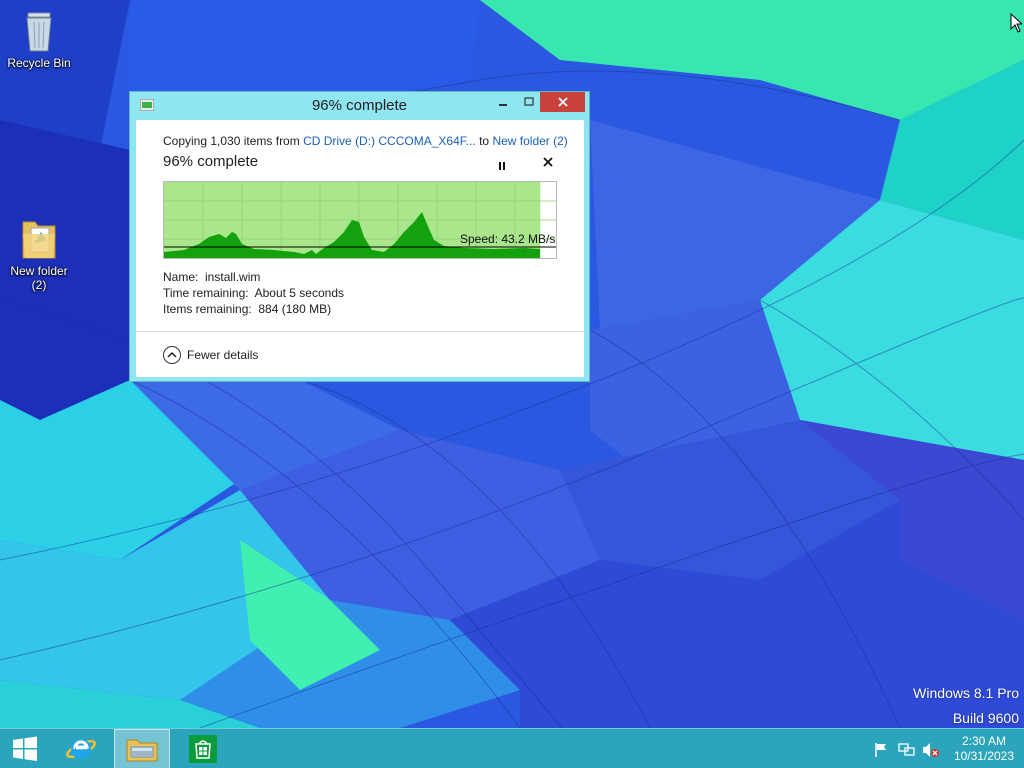 Image resolution: width=1024 pixels, height=768 pixels. I want to click on name-row: Name: install.wim, so click(211, 277).